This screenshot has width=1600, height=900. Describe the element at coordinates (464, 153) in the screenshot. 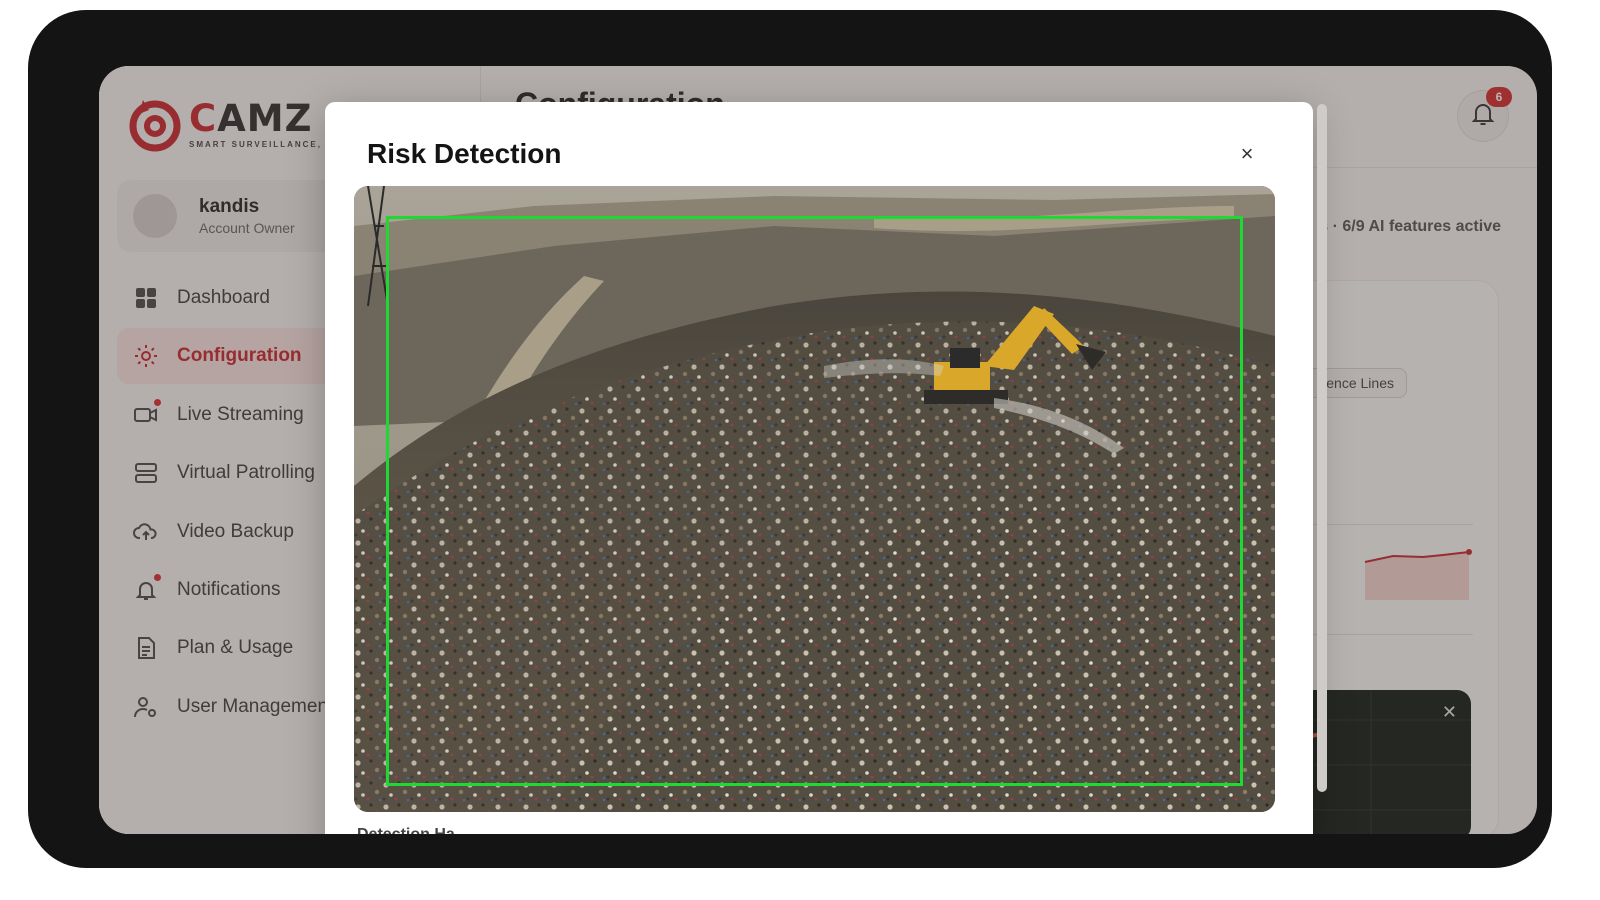

I see `modal-title: Risk Detection` at that location.